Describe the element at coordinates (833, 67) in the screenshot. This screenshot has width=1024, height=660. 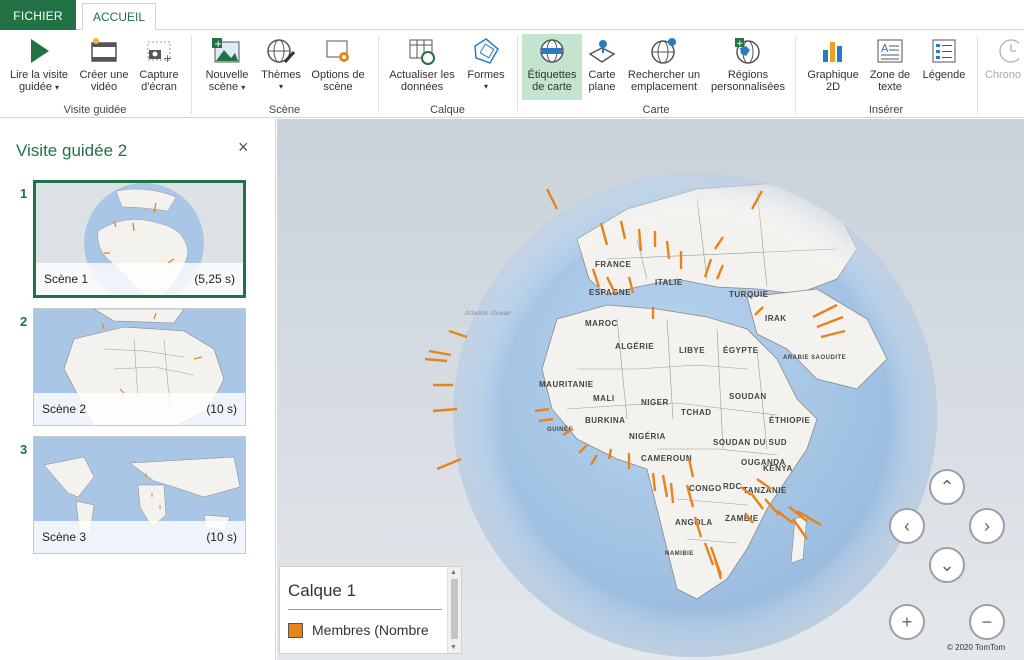
I see `chart-2d-button: Graphique 2D` at that location.